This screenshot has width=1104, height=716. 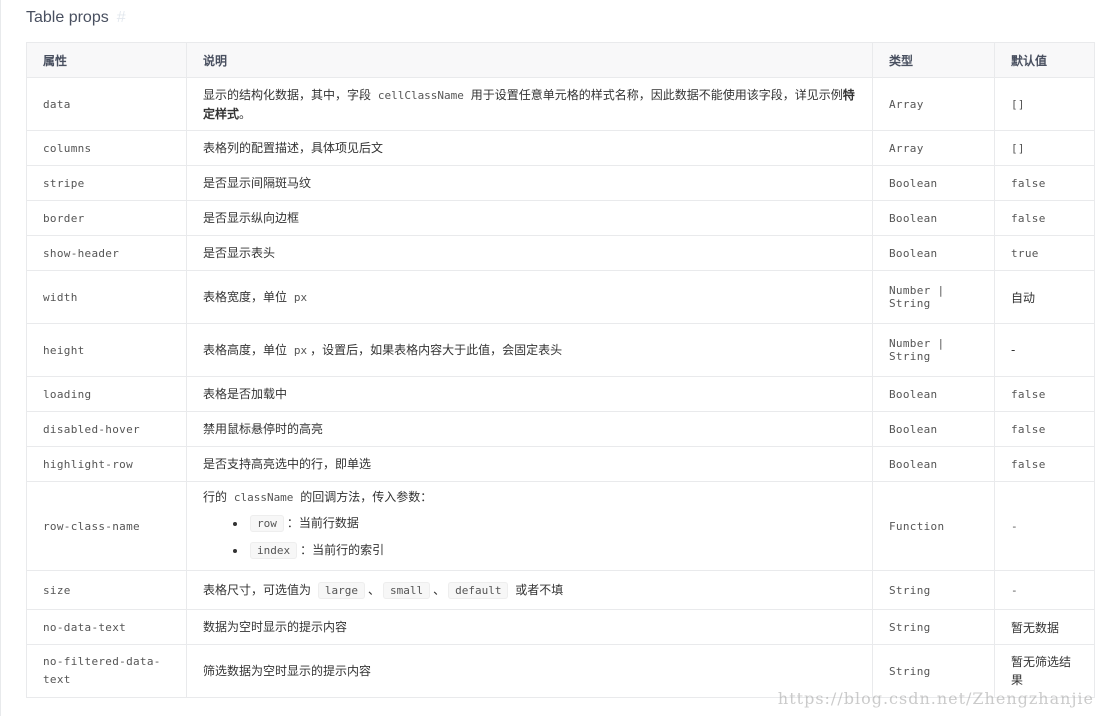 I want to click on table-header-row: 属性 说明 类型 默认值, so click(x=560, y=60).